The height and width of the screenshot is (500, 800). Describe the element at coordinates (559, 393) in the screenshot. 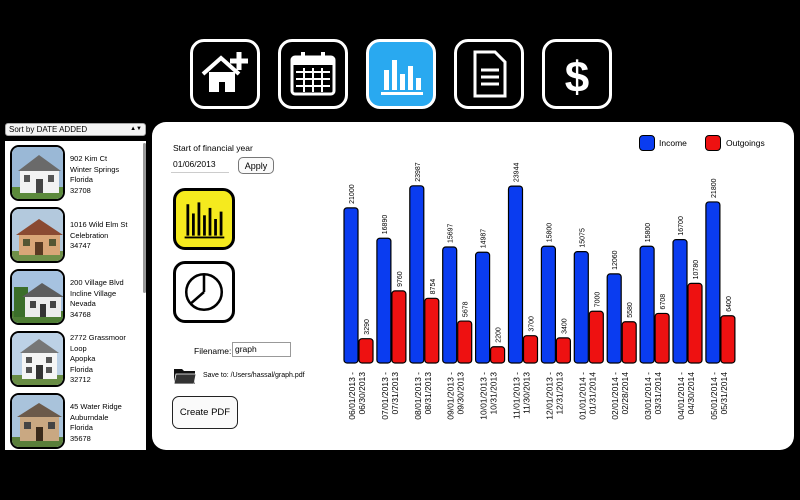

I see `x-tick-label: 12/31/2013` at that location.